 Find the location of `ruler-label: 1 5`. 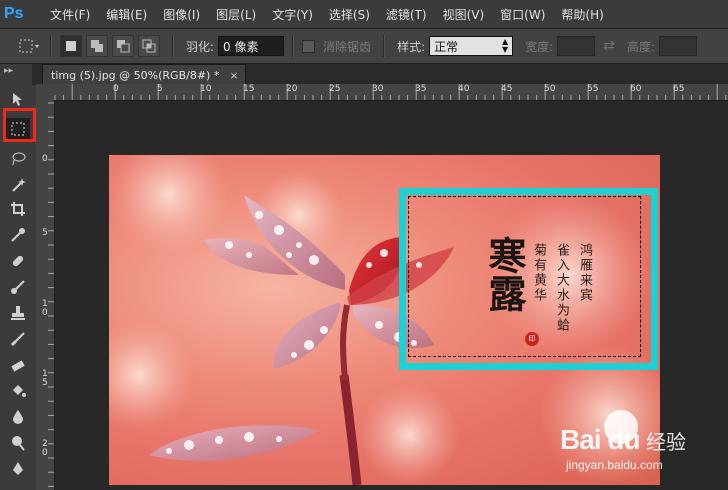

ruler-label: 1 5 is located at coordinates (45, 378).